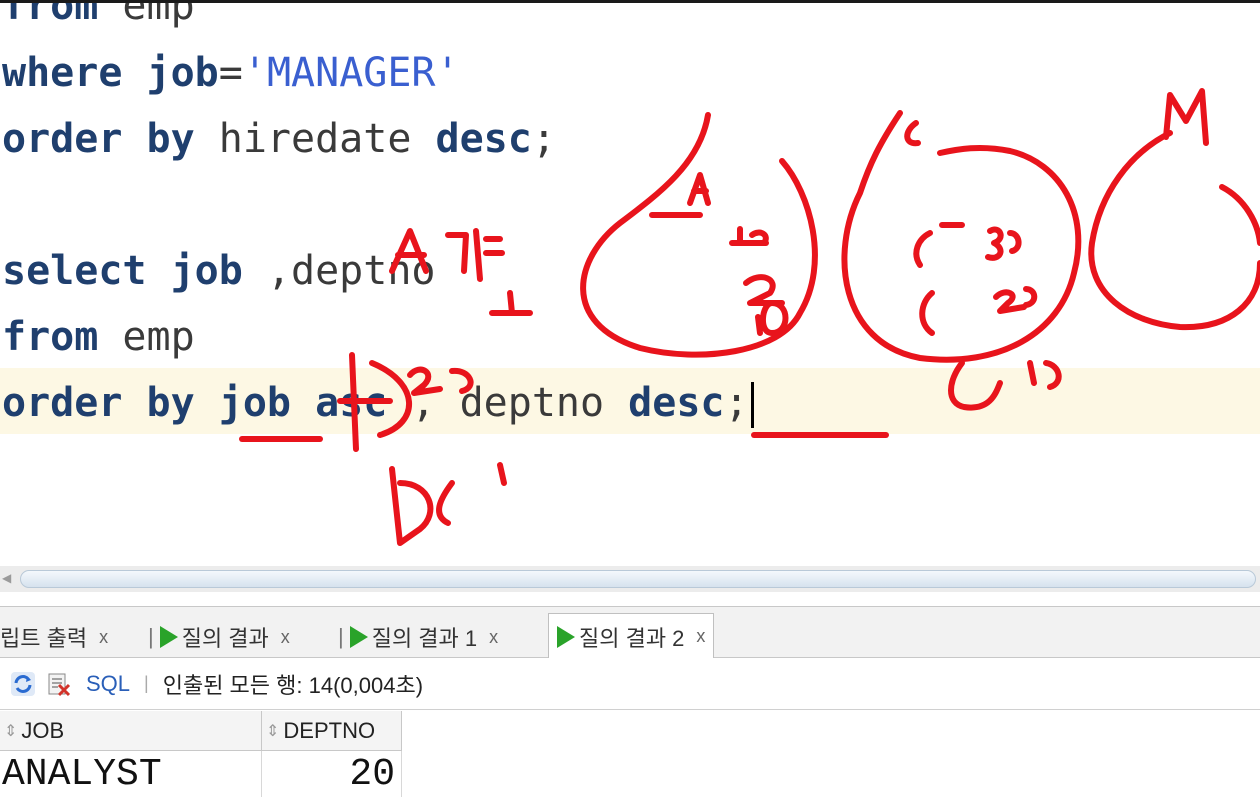 The image size is (1260, 797). I want to click on tab-label: 질의 결과, so click(225, 638).